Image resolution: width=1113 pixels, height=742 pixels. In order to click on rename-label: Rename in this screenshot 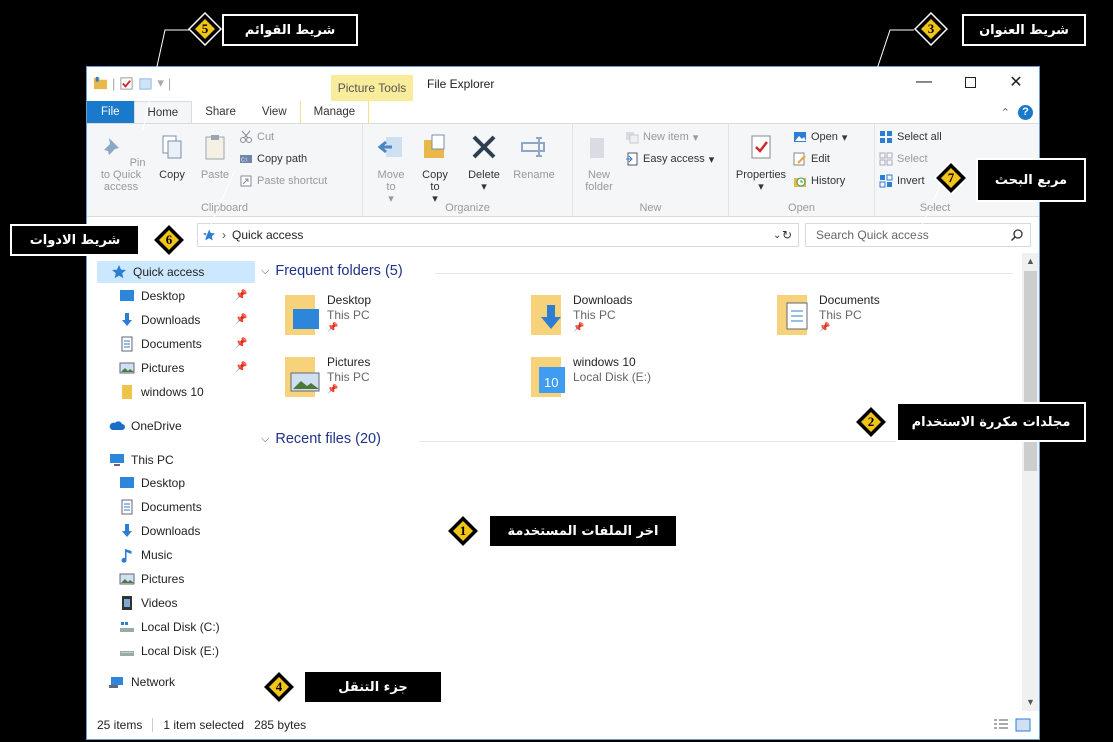, I will do `click(534, 175)`.